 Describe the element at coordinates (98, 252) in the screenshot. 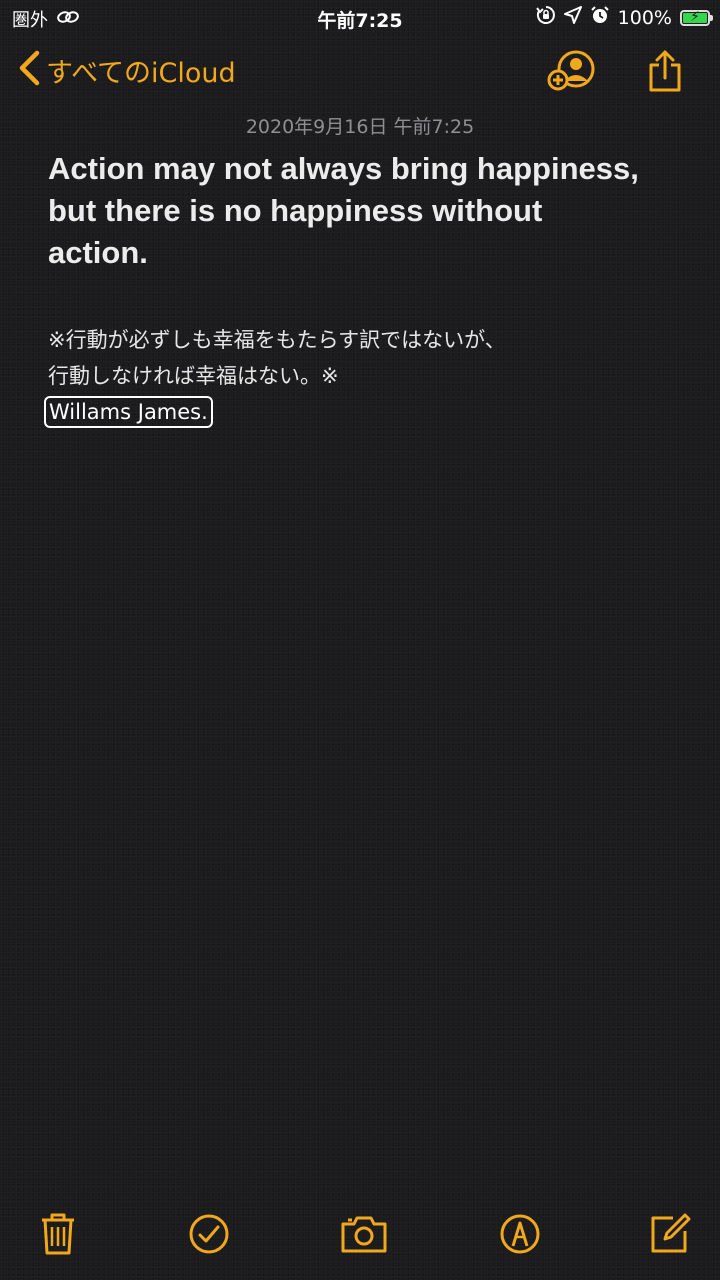

I see `note-title-line: action.` at that location.